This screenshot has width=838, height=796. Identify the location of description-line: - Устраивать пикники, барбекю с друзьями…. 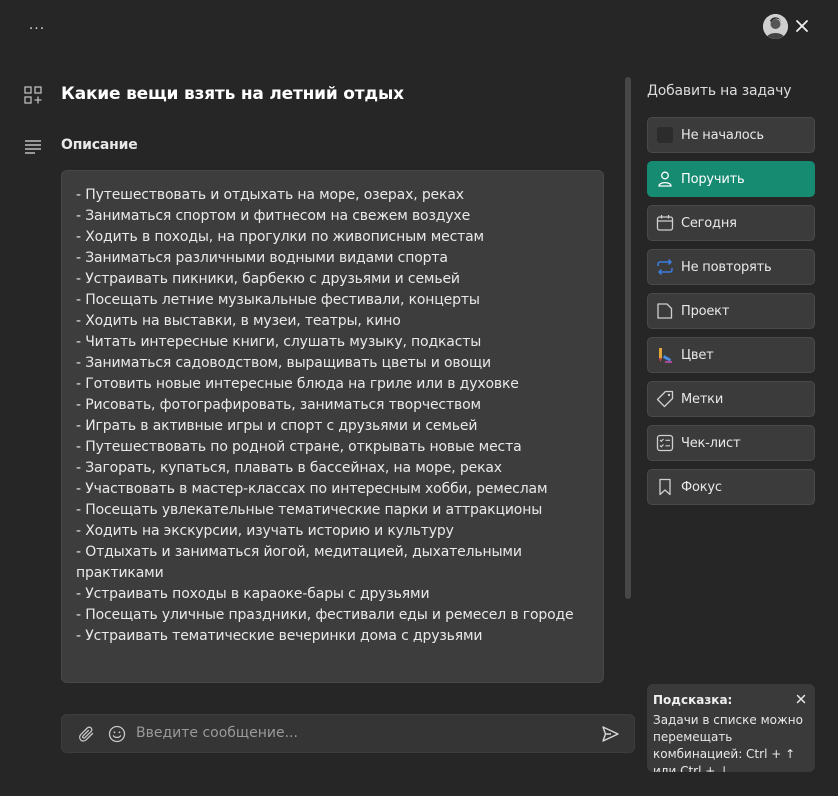
(268, 279).